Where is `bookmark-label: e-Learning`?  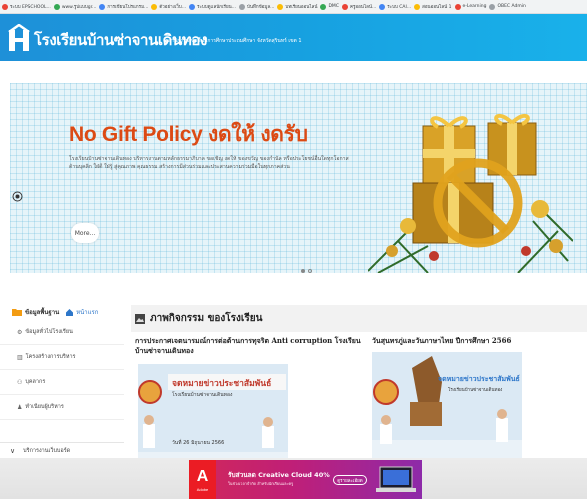 bookmark-label: e-Learning is located at coordinates (474, 6).